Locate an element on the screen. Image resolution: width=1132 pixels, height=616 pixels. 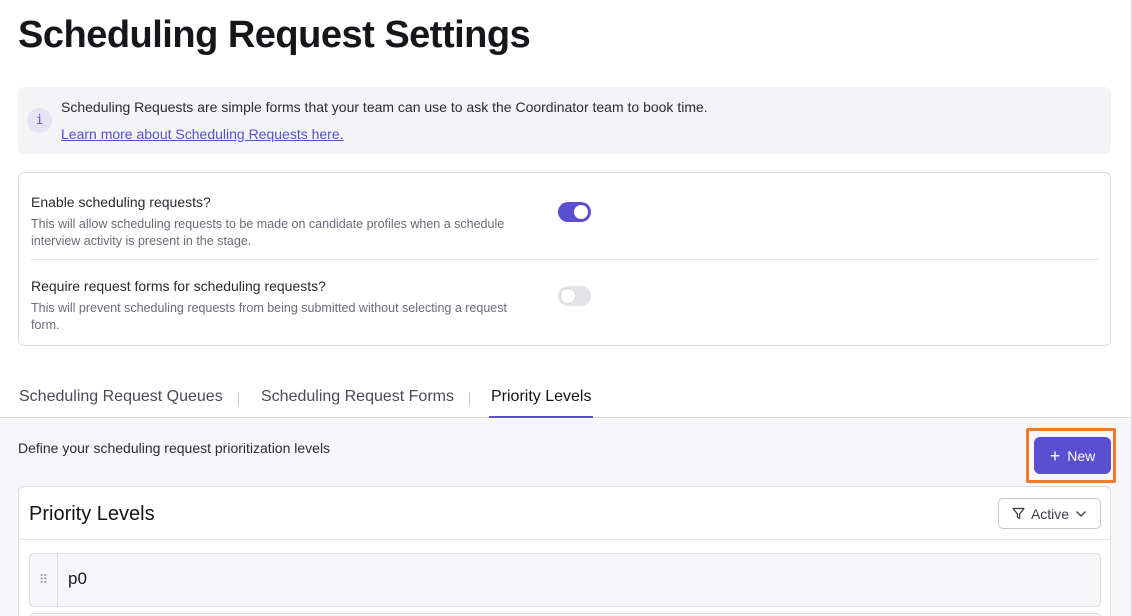
chevron-down-icon is located at coordinates (1081, 514).